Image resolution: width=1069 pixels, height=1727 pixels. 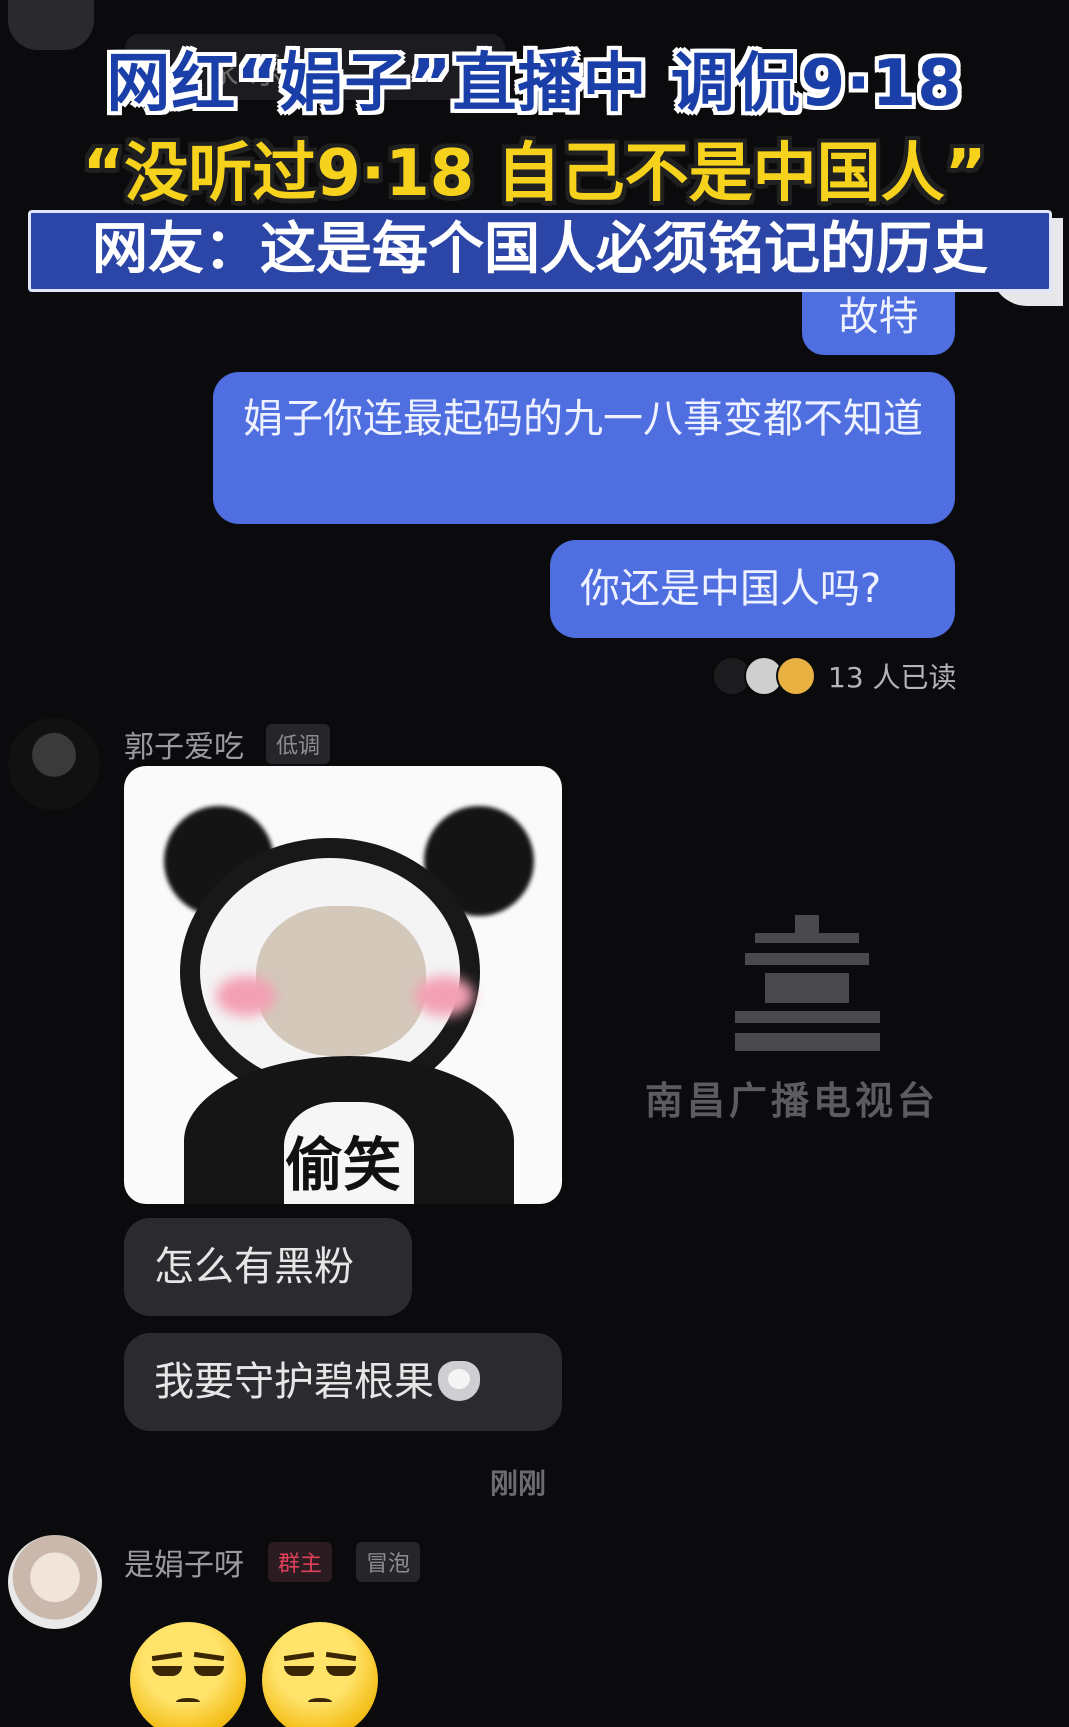 I want to click on sender-name: 郭子爱吃, so click(x=184, y=747).